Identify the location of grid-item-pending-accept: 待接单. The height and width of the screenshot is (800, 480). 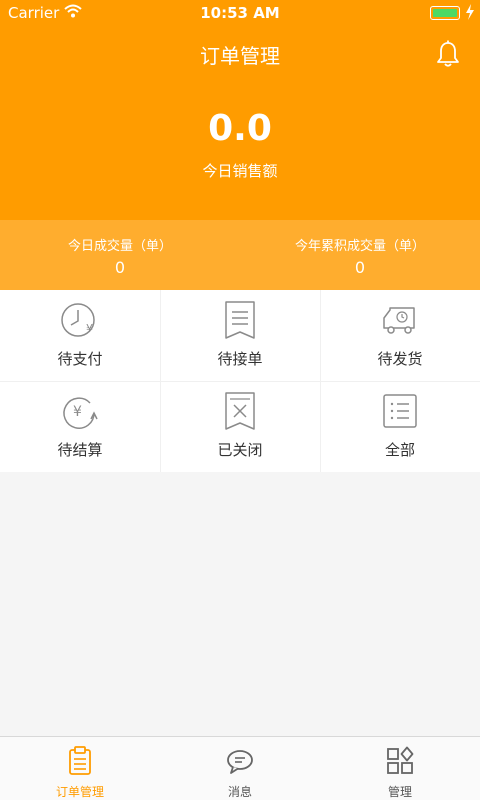
(240, 335).